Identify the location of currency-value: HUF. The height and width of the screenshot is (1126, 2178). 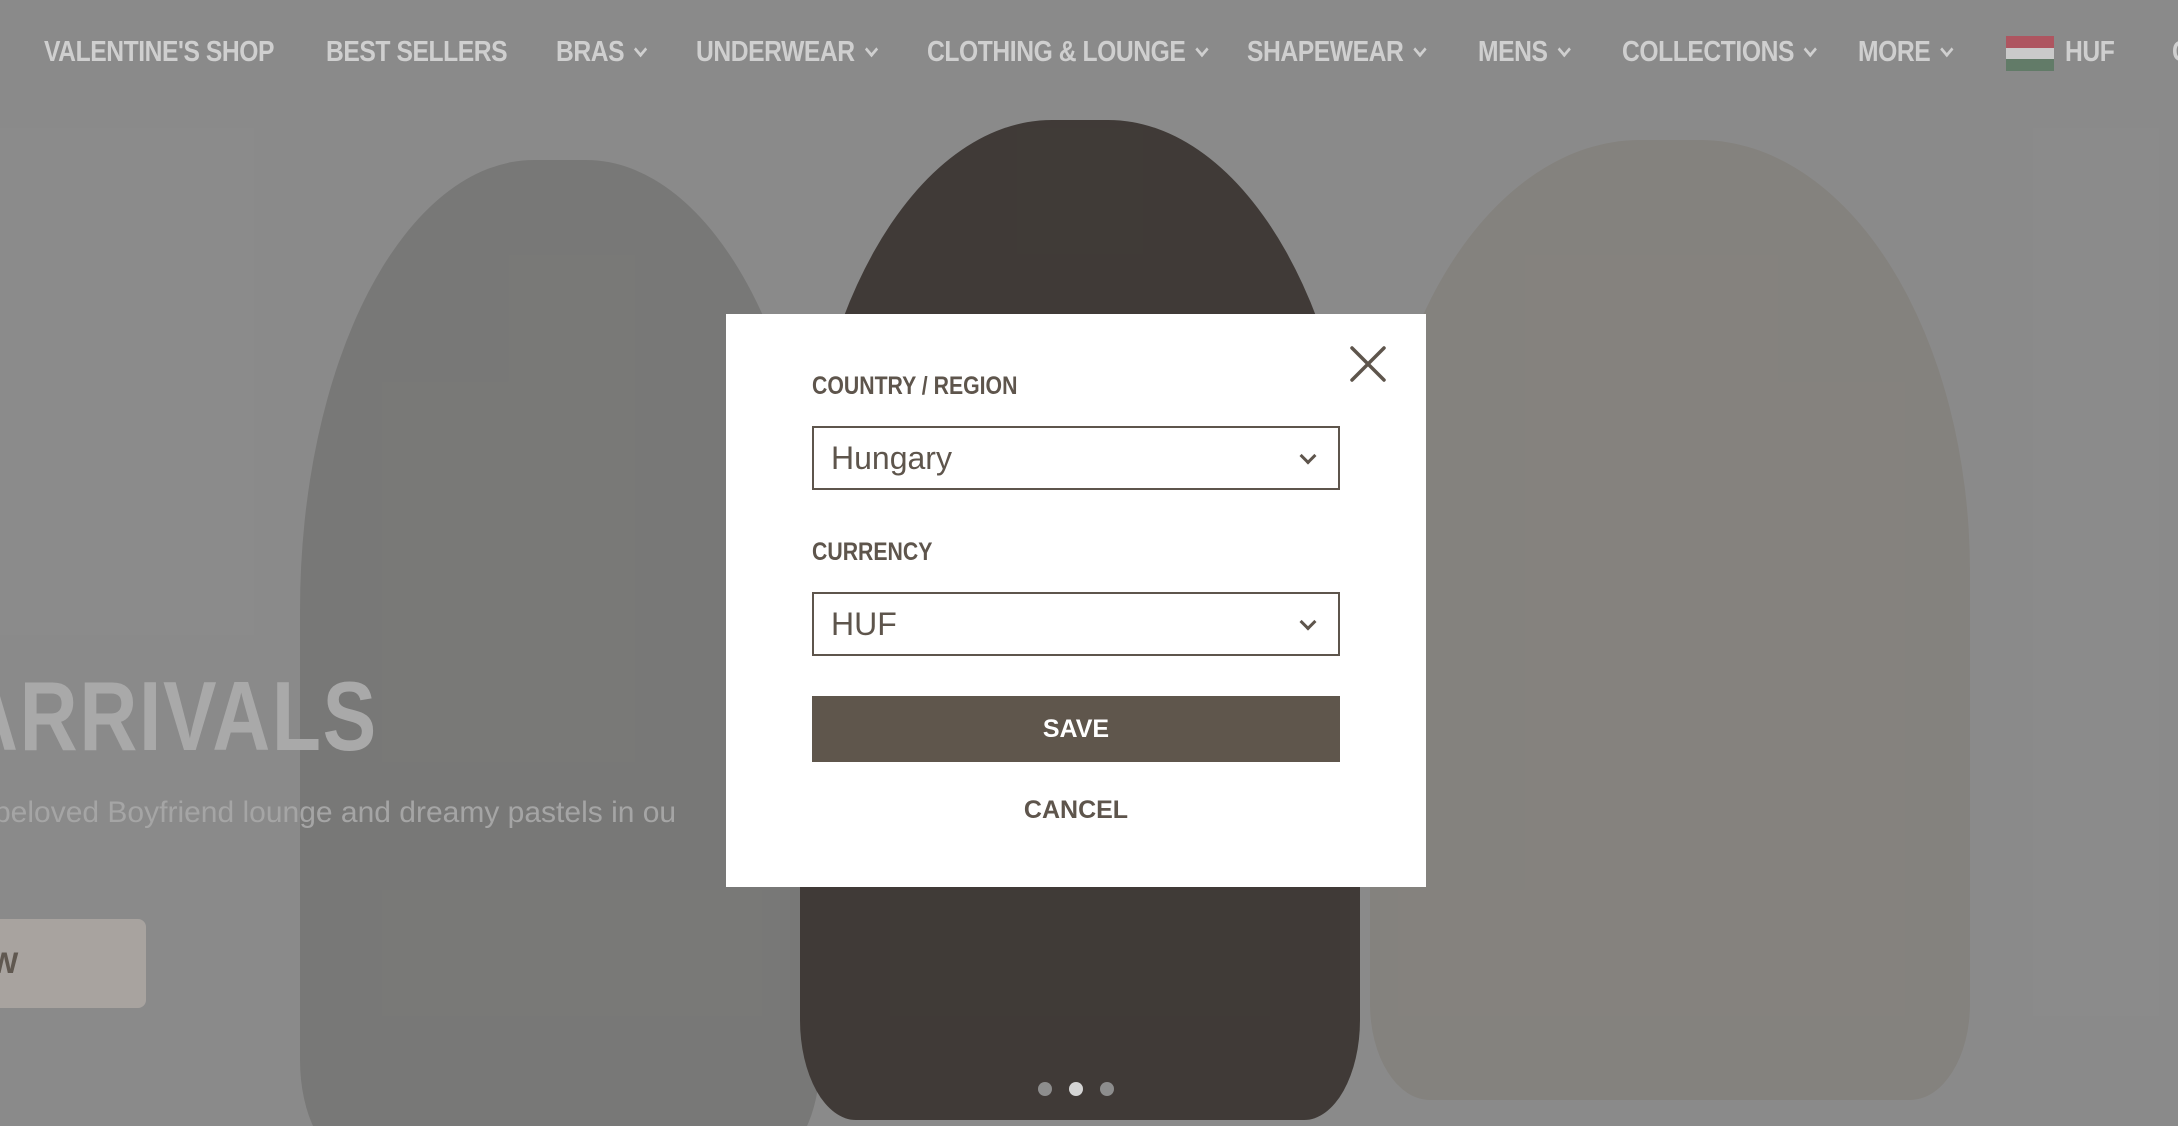
(864, 623).